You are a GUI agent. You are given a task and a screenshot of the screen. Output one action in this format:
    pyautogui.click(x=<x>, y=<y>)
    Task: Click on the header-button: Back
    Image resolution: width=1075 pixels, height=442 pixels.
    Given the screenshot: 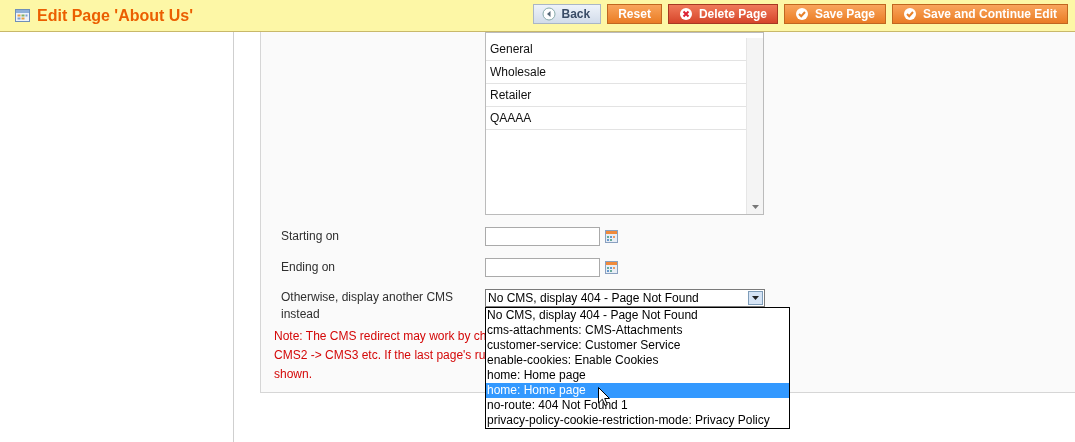 What is the action you would take?
    pyautogui.click(x=567, y=13)
    